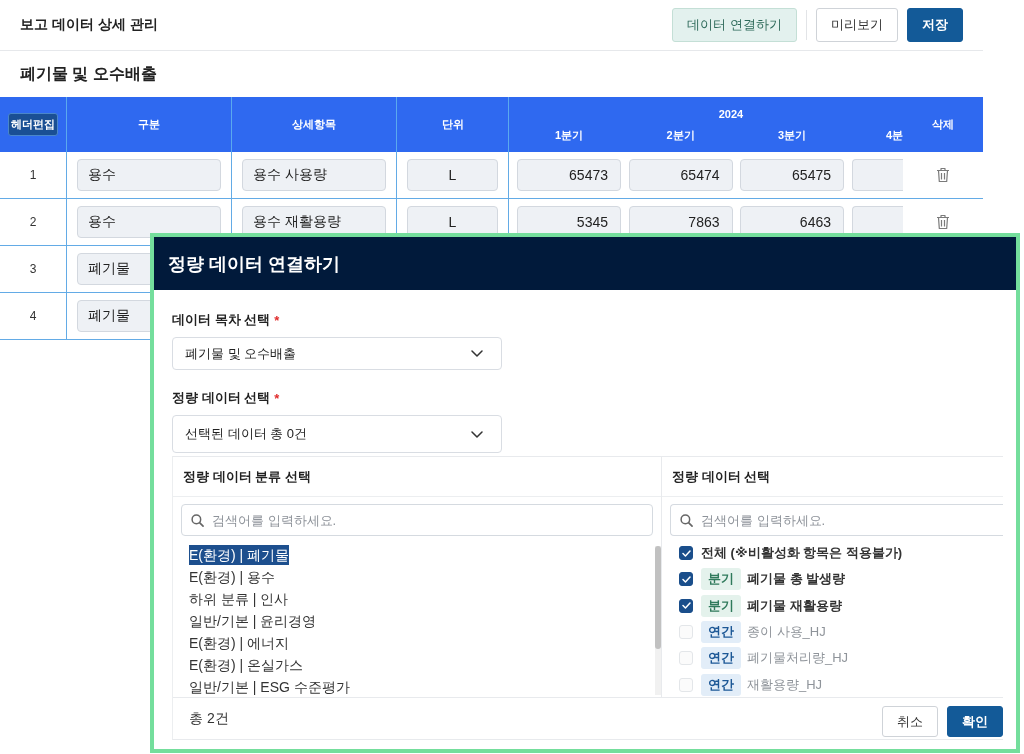 This screenshot has height=754, width=1024. Describe the element at coordinates (721, 476) in the screenshot. I see `panel-title: 정량 데이터 선택` at that location.